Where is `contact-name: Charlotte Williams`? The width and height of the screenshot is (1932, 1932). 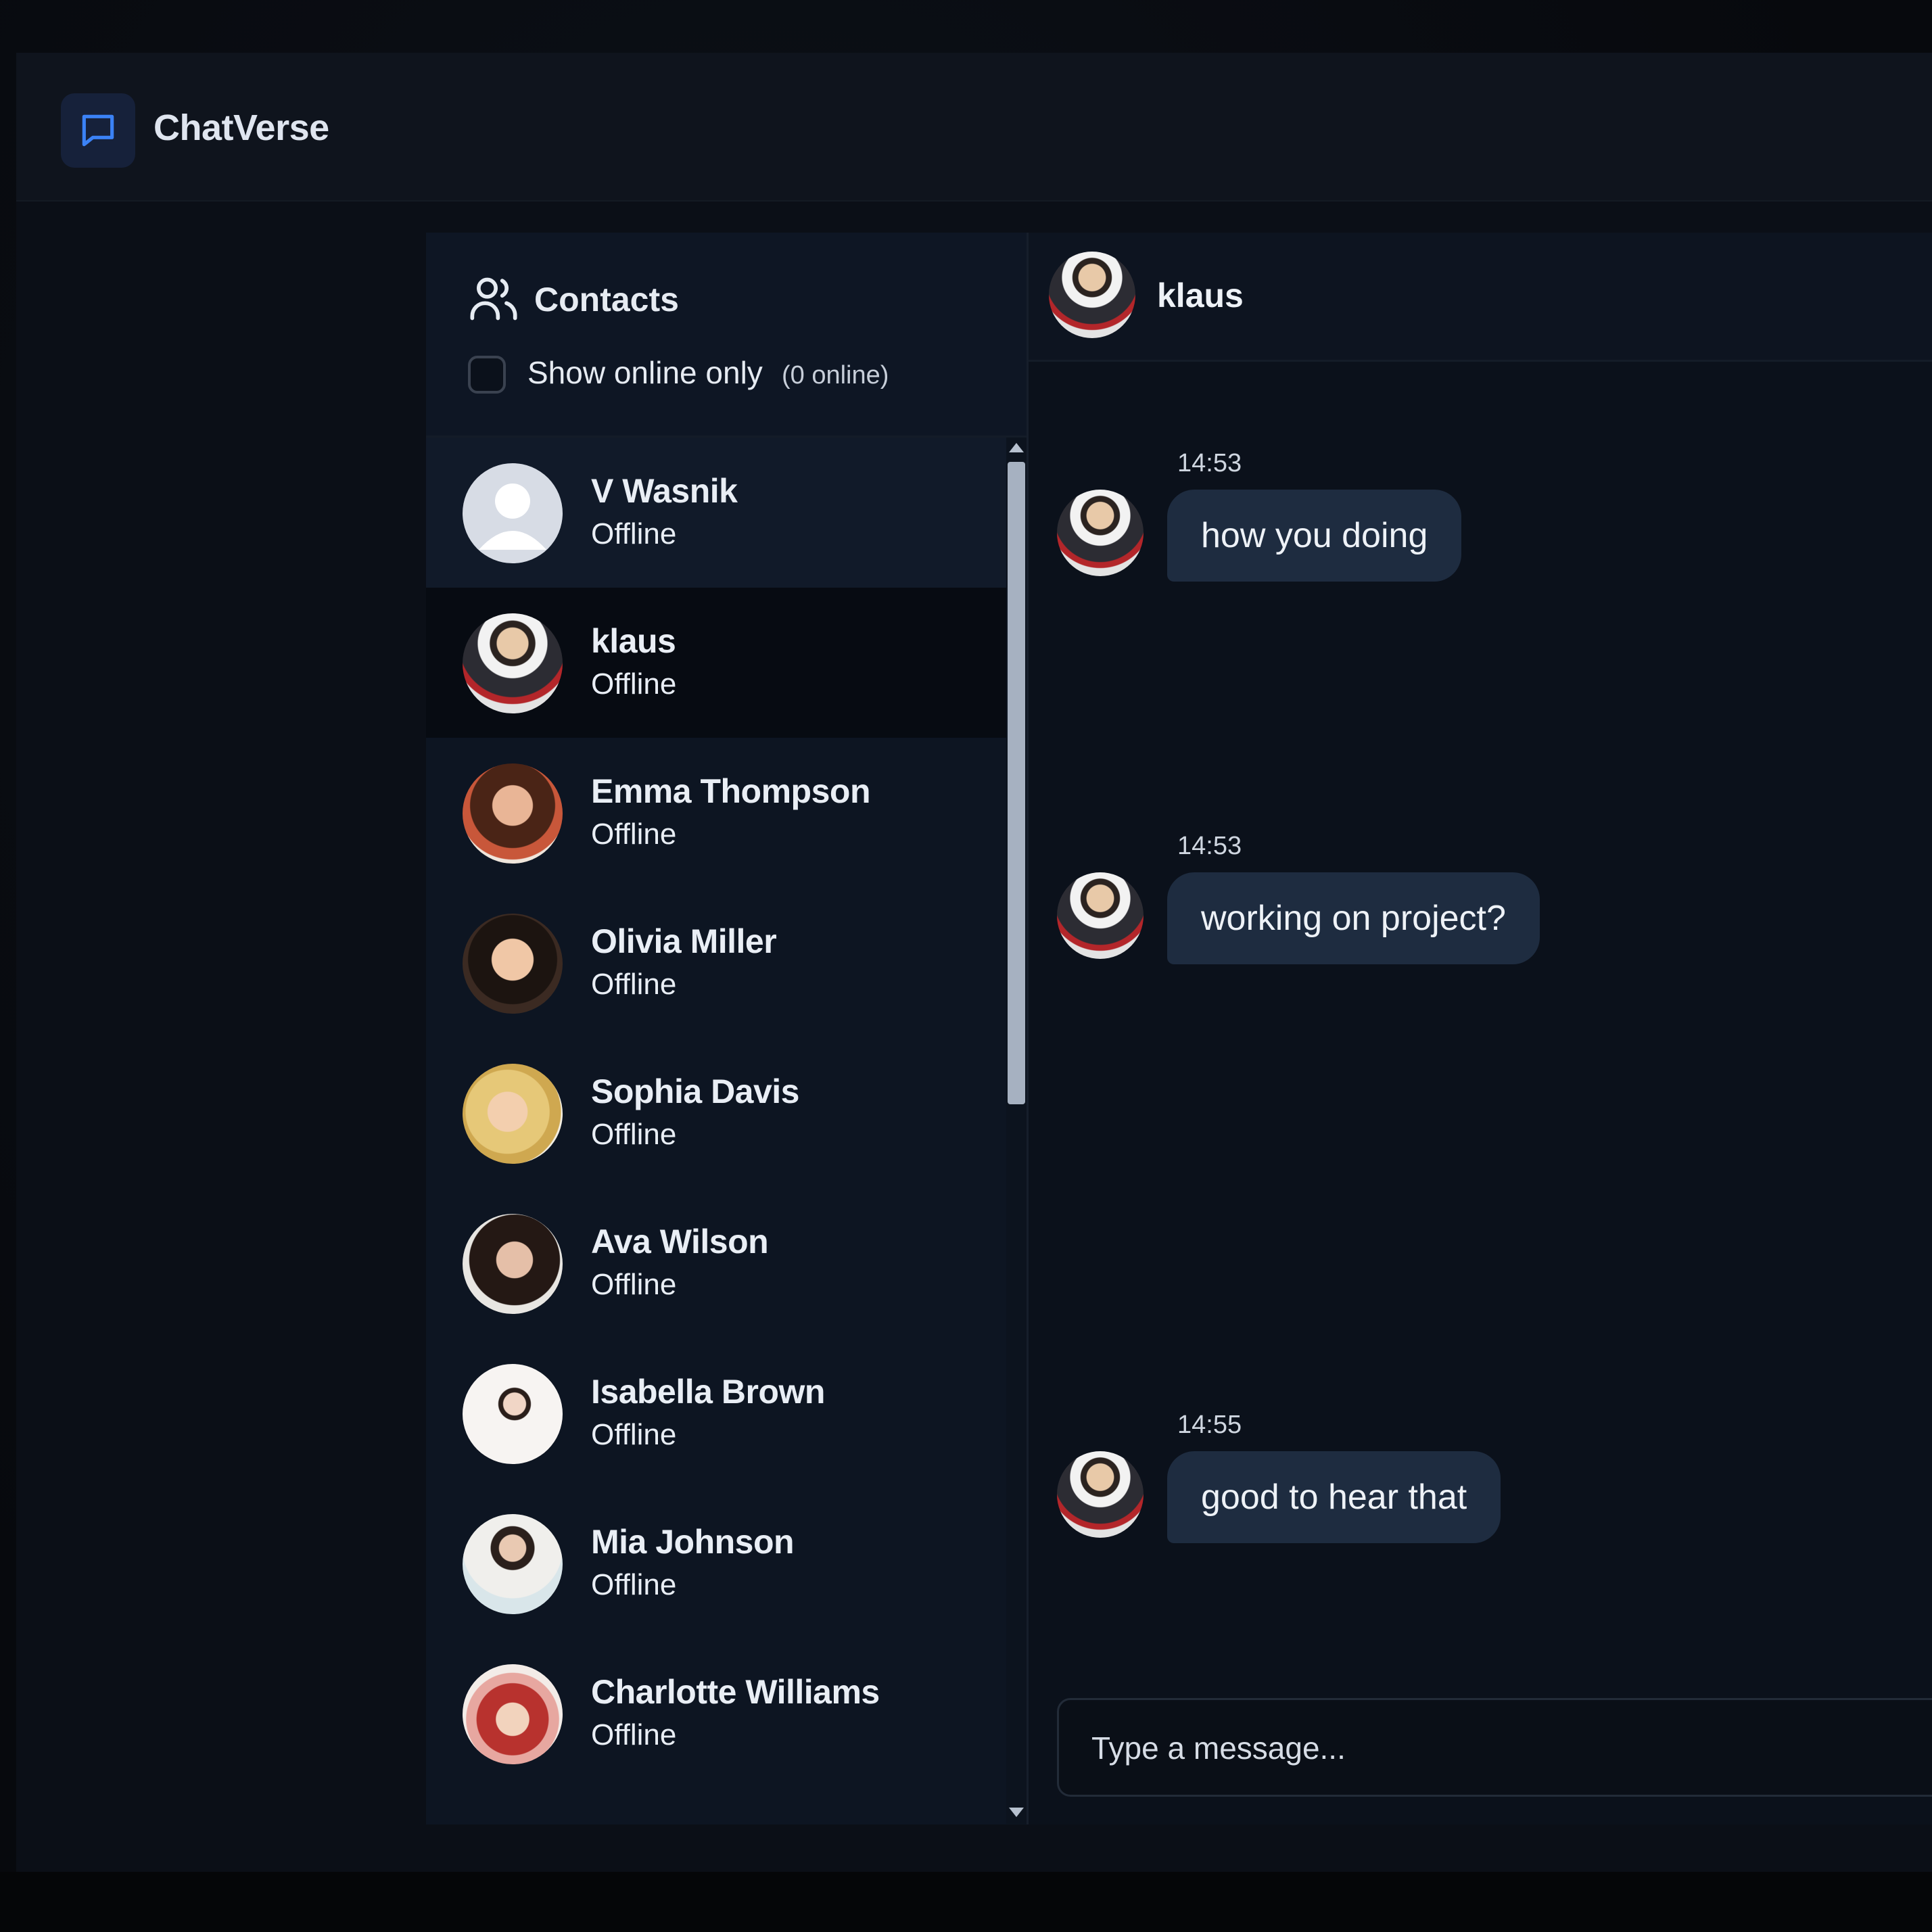 contact-name: Charlotte Williams is located at coordinates (735, 1692).